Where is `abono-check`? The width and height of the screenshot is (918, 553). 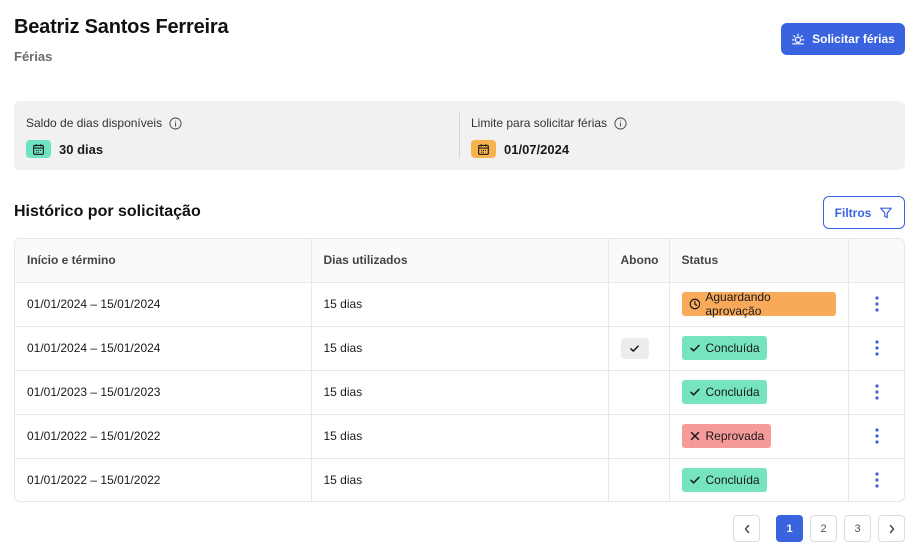
abono-check is located at coordinates (634, 348).